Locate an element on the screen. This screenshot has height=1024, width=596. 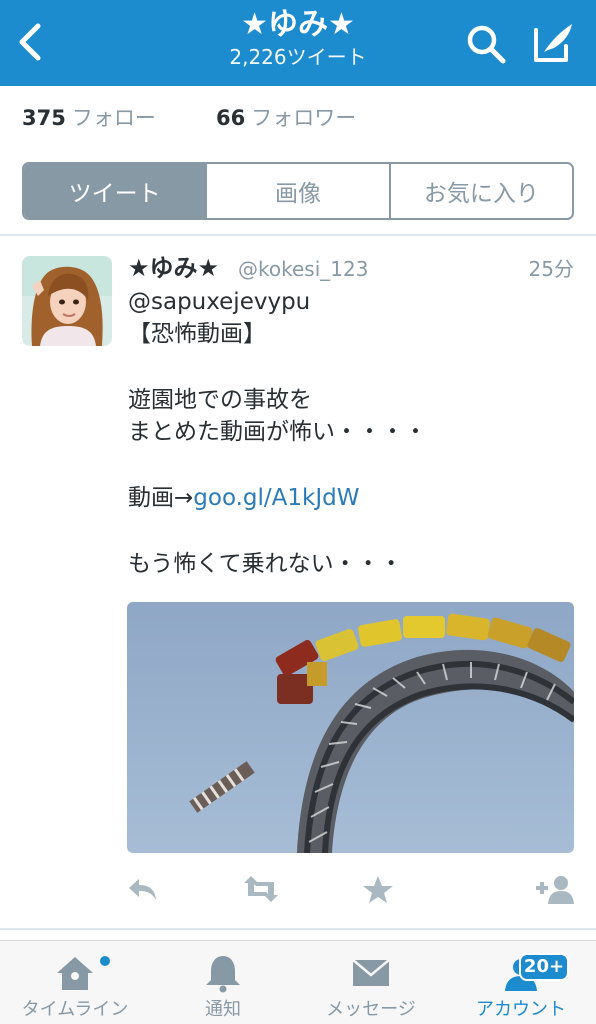
tweet-actions is located at coordinates (298, 890).